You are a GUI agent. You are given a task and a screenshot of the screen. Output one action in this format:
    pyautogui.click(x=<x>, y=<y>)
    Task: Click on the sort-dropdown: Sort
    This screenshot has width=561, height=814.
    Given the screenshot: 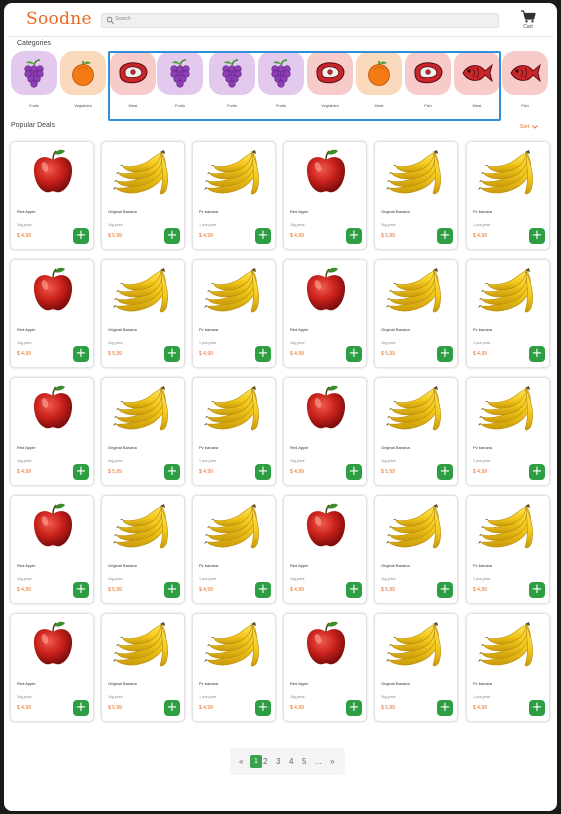 What is the action you would take?
    pyautogui.click(x=529, y=127)
    